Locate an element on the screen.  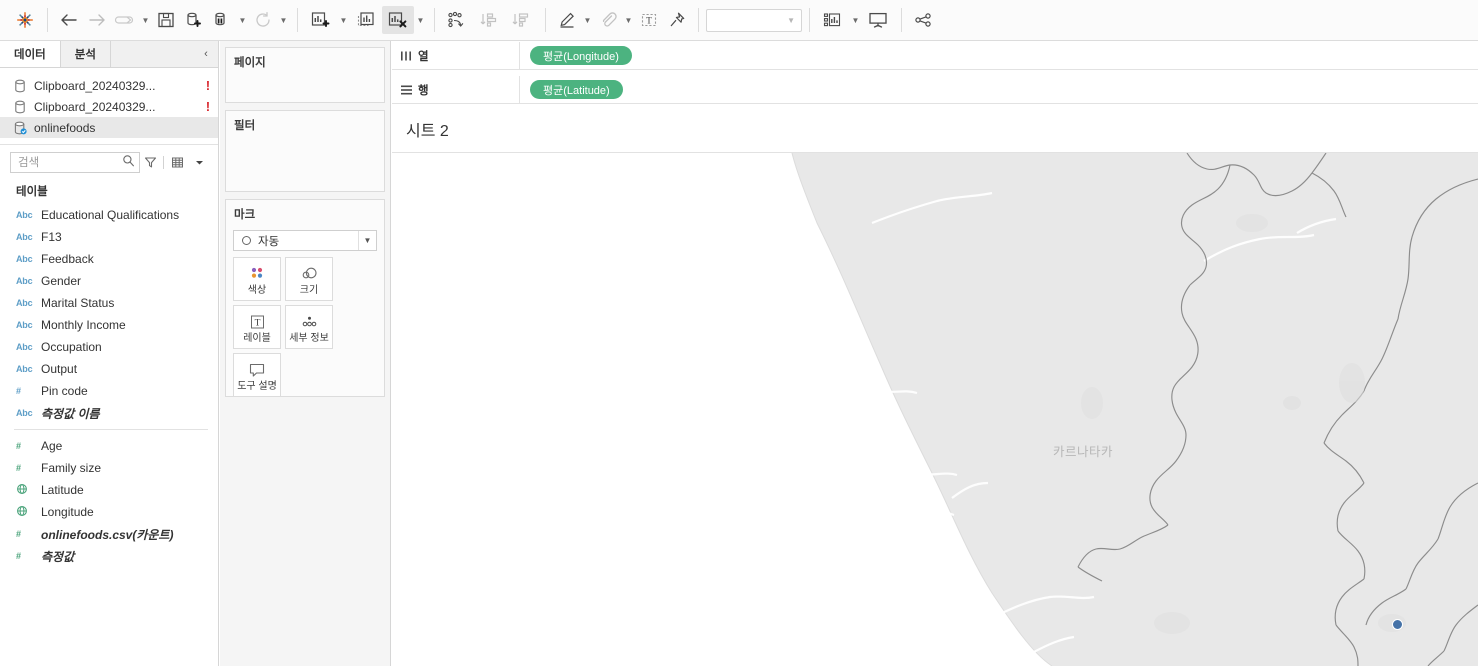
field-feedback: Abc Feedback is located at coordinates (109, 259).